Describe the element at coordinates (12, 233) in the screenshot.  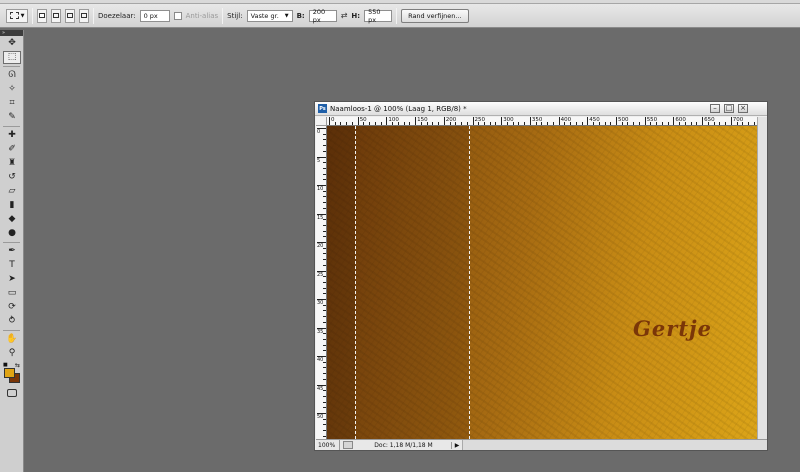
I see `dodge-tool: ●` at that location.